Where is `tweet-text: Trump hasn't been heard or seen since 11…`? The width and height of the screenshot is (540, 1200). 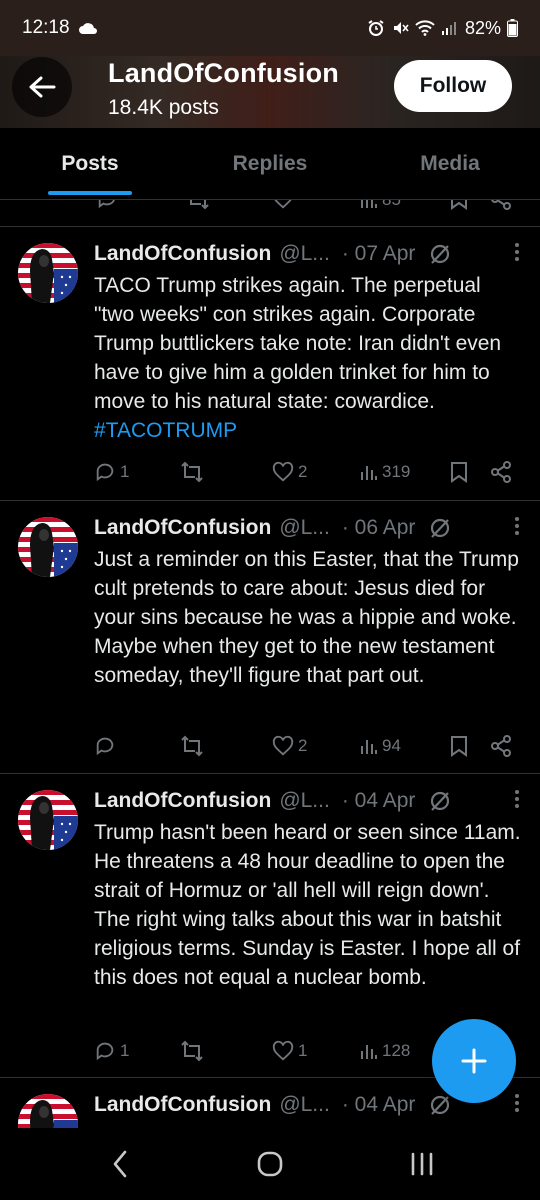
tweet-text: Trump hasn't been heard or seen since 11… is located at coordinates (309, 905).